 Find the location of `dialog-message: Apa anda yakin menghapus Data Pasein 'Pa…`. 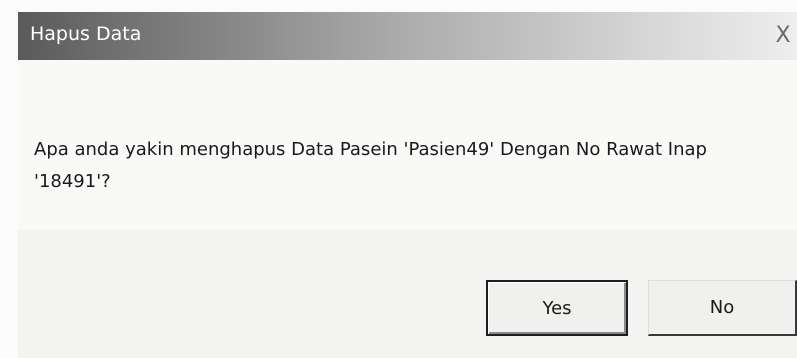

dialog-message: Apa anda yakin menghapus Data Pasein 'Pa… is located at coordinates (370, 165).